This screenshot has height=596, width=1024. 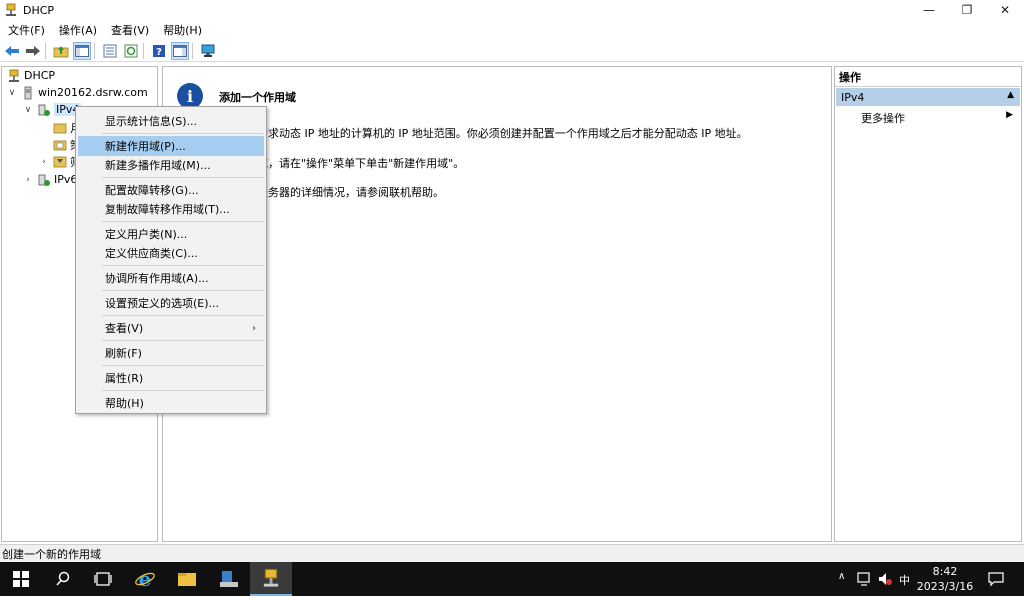 I want to click on taskbar-dhcp, so click(x=271, y=579).